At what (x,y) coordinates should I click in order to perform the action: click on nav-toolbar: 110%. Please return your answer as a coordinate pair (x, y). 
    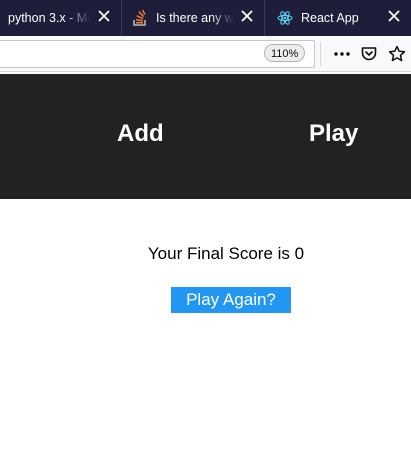
    Looking at the image, I should click on (205, 54).